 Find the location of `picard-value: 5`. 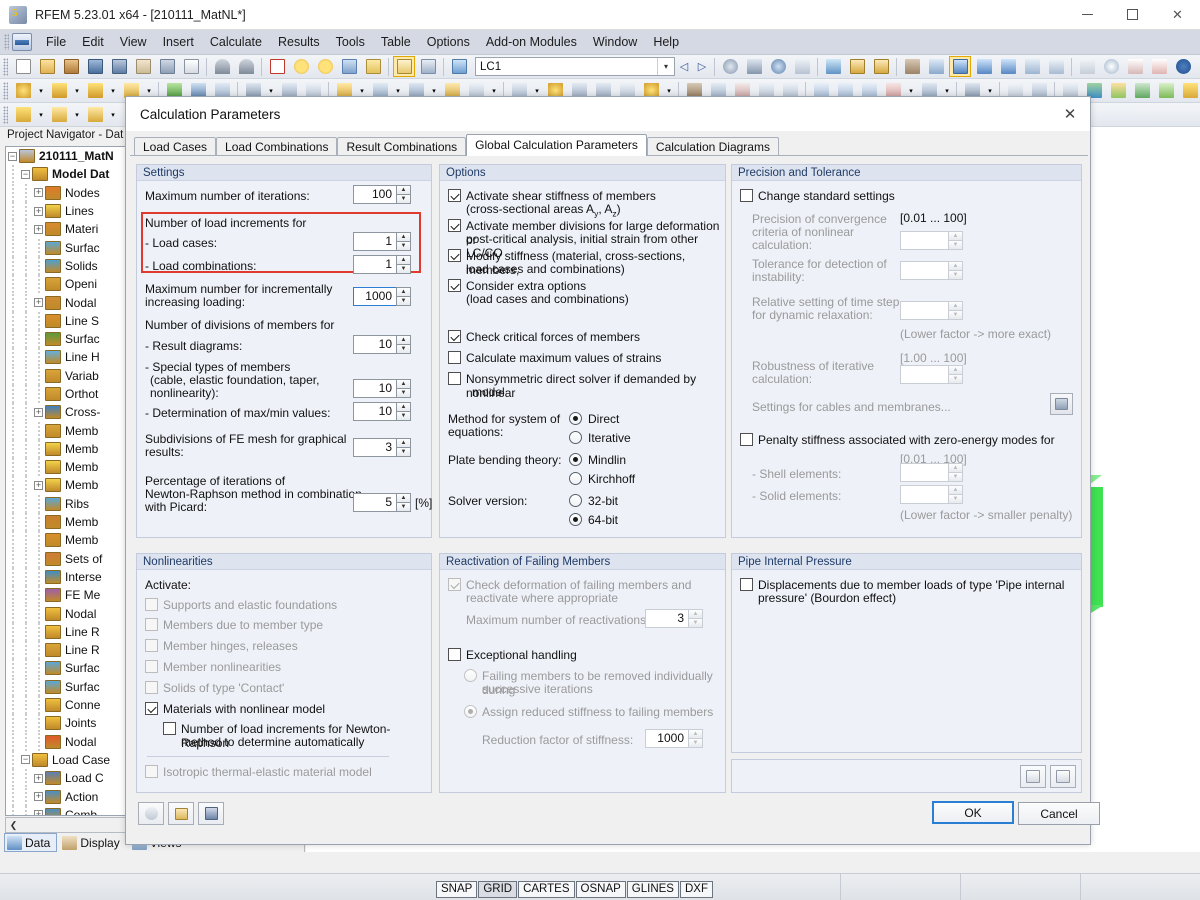

picard-value: 5 is located at coordinates (374, 502).